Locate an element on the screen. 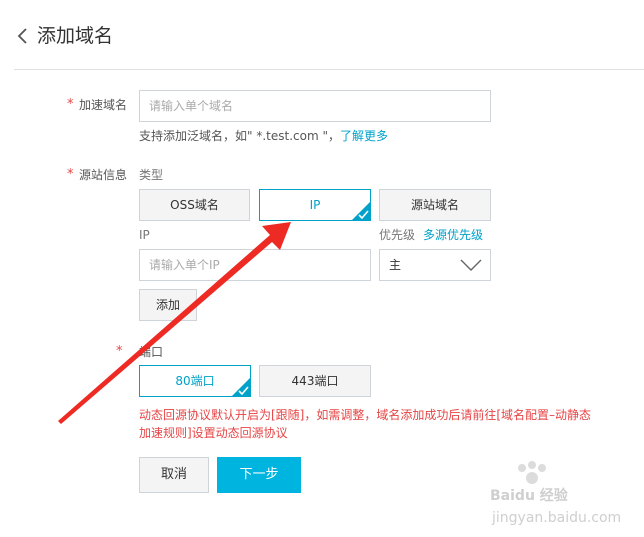 The height and width of the screenshot is (537, 644). port-option-label: 80端口 is located at coordinates (195, 381).